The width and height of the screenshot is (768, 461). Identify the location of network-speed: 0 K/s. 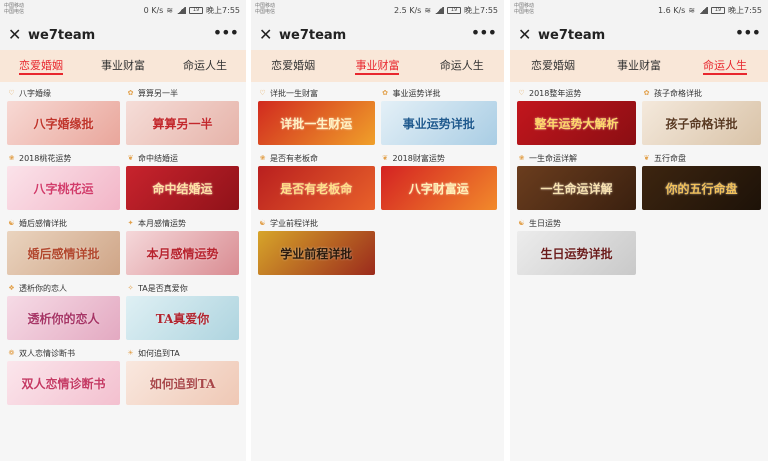
(153, 10).